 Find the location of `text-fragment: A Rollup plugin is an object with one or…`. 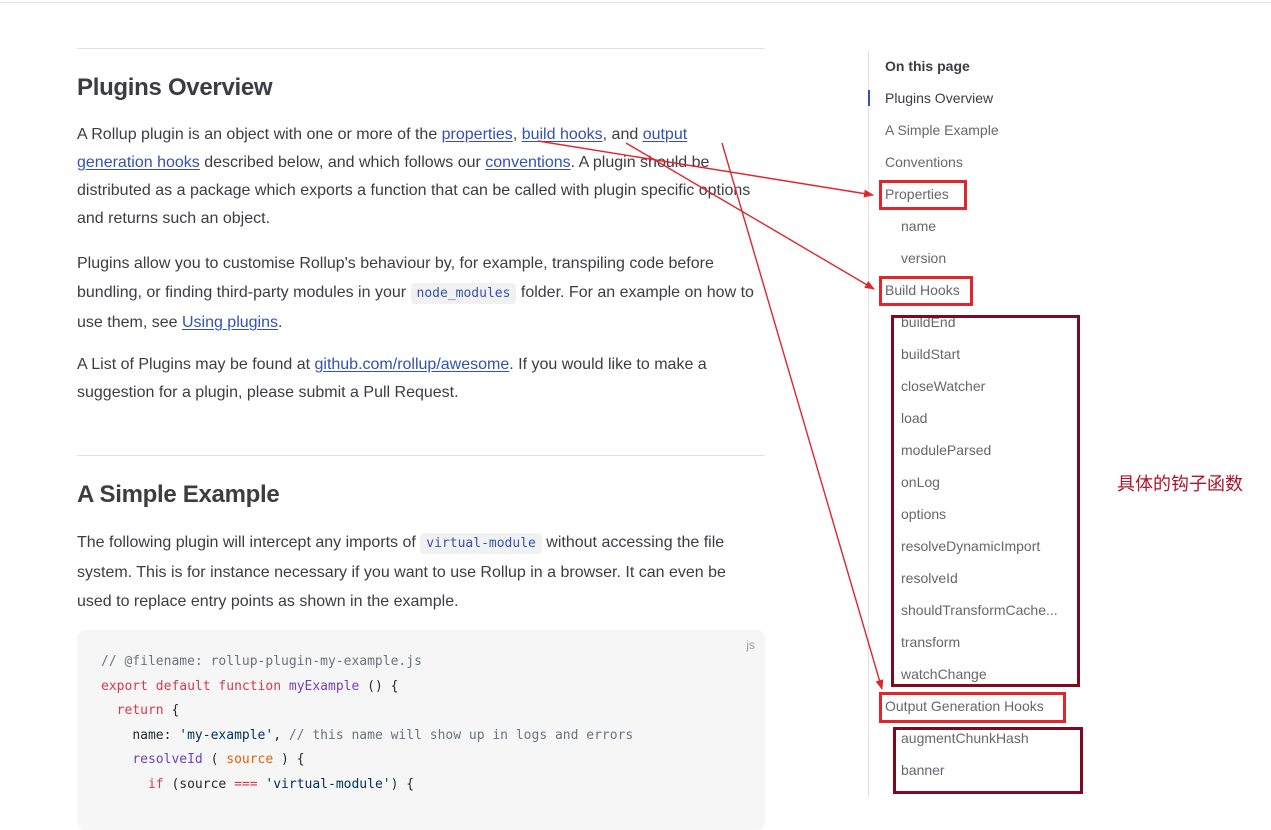

text-fragment: A Rollup plugin is an object with one or… is located at coordinates (259, 134).